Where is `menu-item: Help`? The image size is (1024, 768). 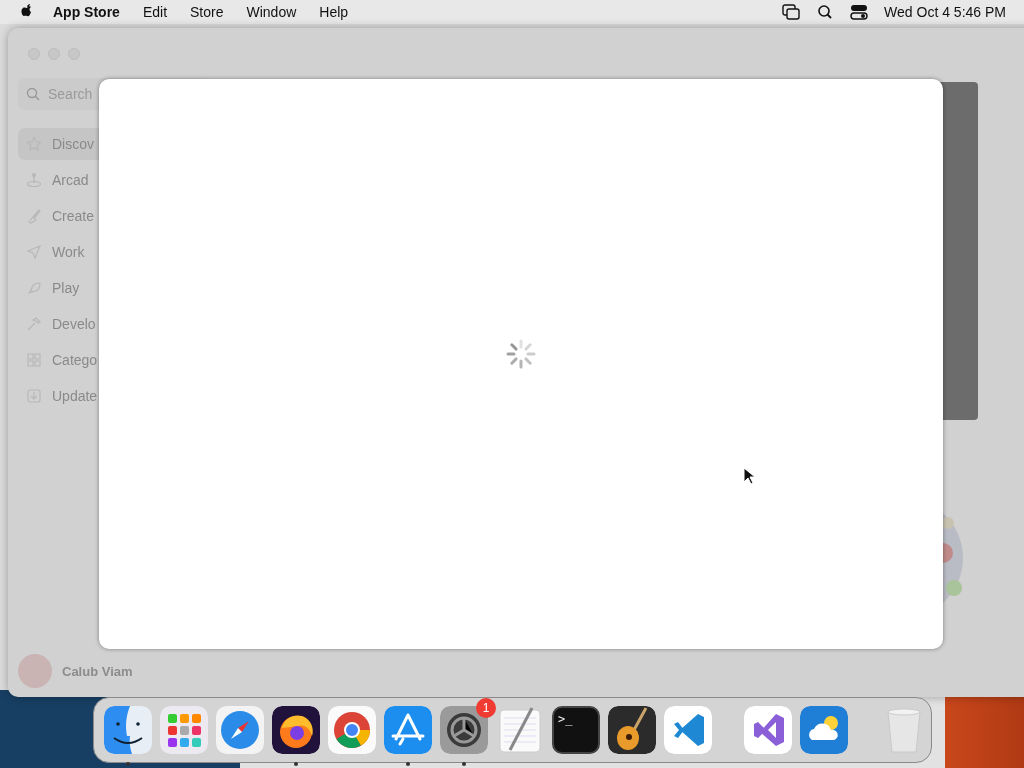
menu-item: Help is located at coordinates (334, 12).